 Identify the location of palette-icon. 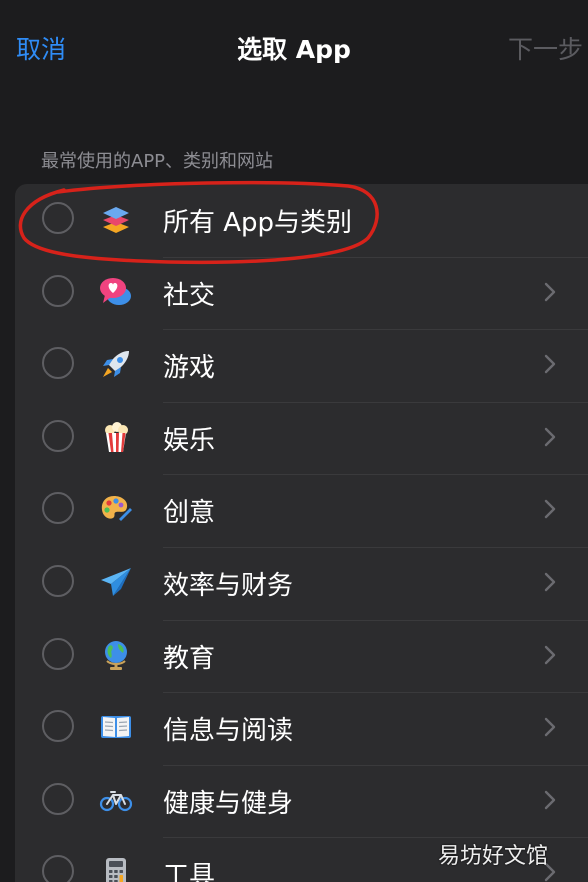
(116, 509).